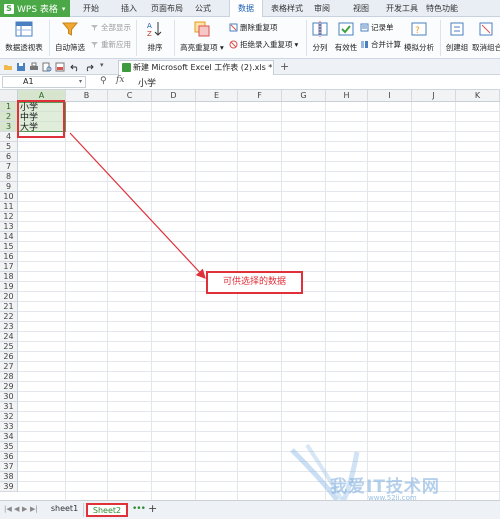  I want to click on row-header: 11, so click(9, 207).